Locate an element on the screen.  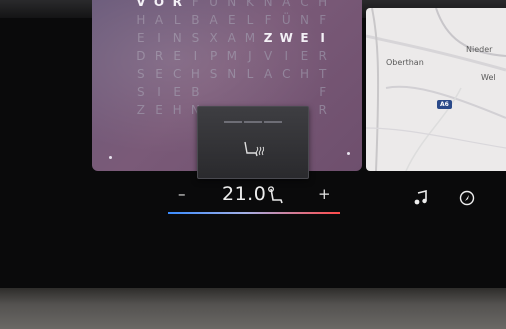
temperature-decrease-button: – is located at coordinates (182, 194).